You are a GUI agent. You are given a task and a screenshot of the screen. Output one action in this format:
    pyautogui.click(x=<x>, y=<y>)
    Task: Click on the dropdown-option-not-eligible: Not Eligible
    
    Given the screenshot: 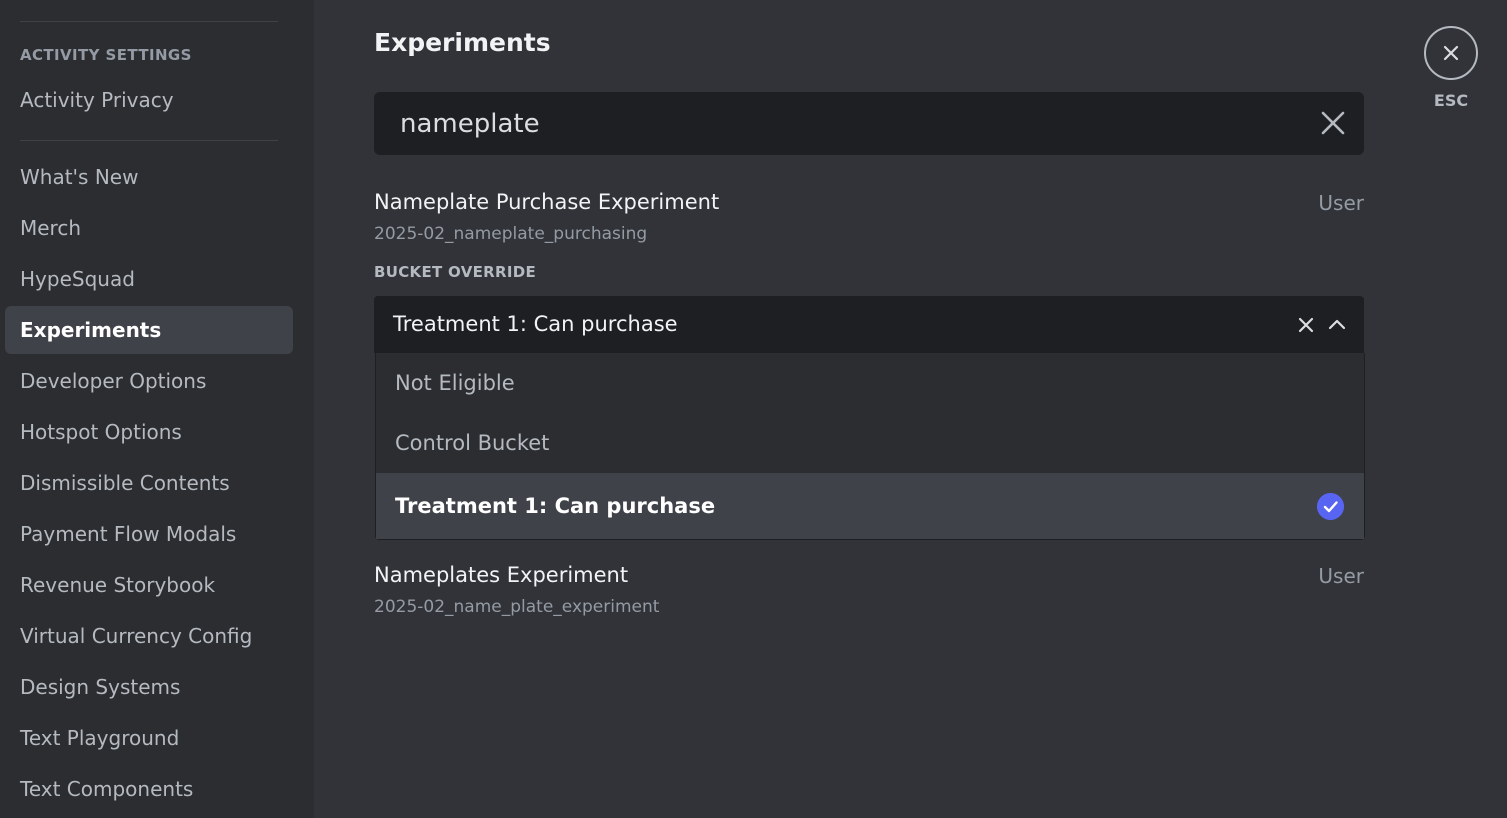 What is the action you would take?
    pyautogui.click(x=870, y=383)
    